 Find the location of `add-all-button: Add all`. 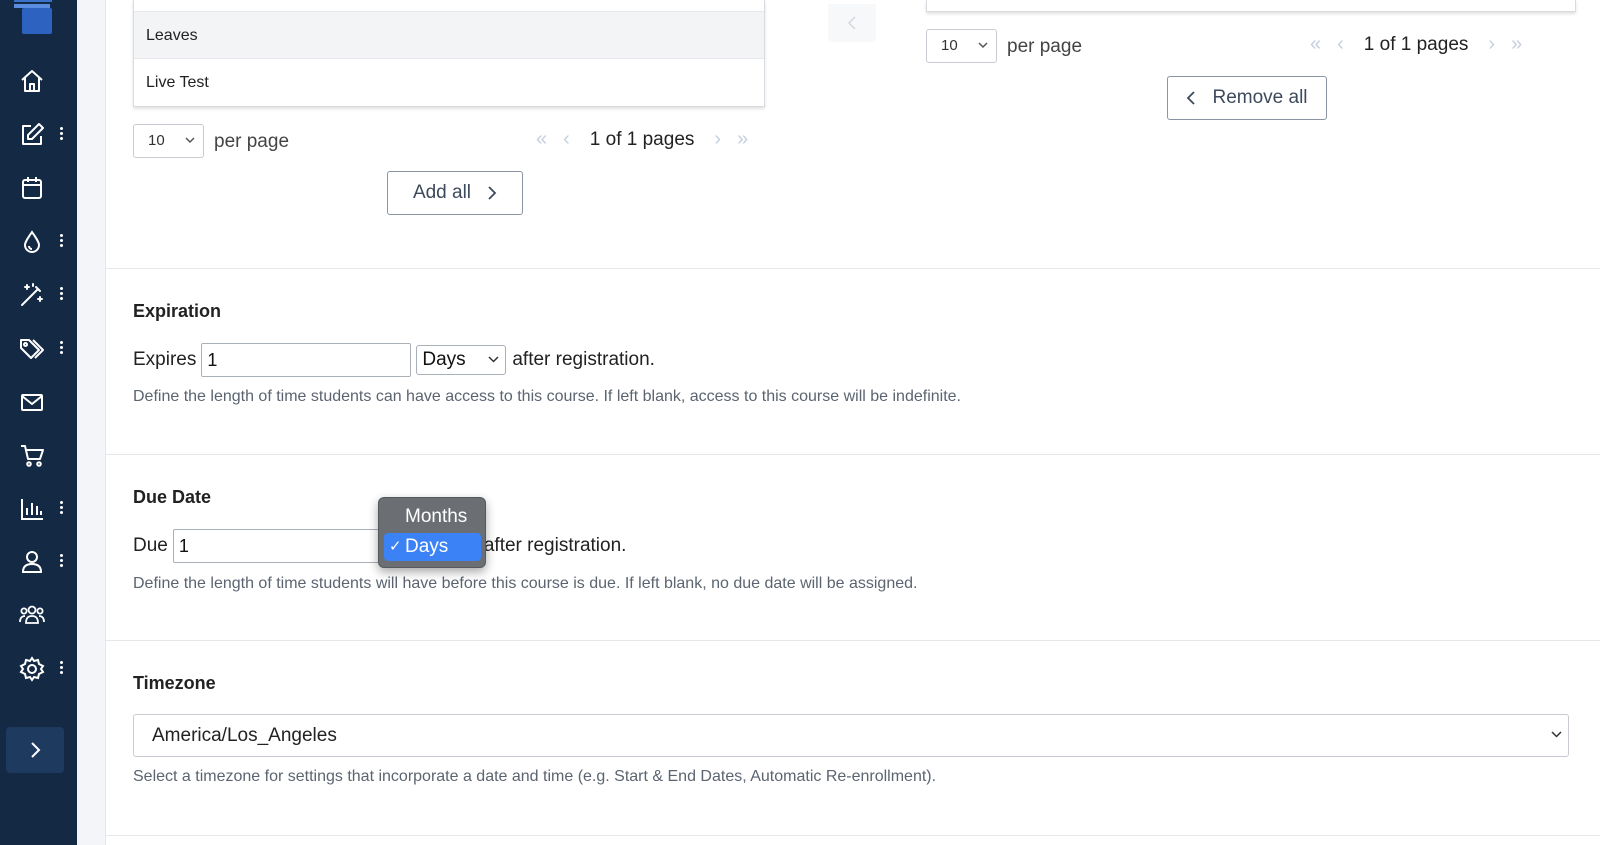

add-all-button: Add all is located at coordinates (455, 193).